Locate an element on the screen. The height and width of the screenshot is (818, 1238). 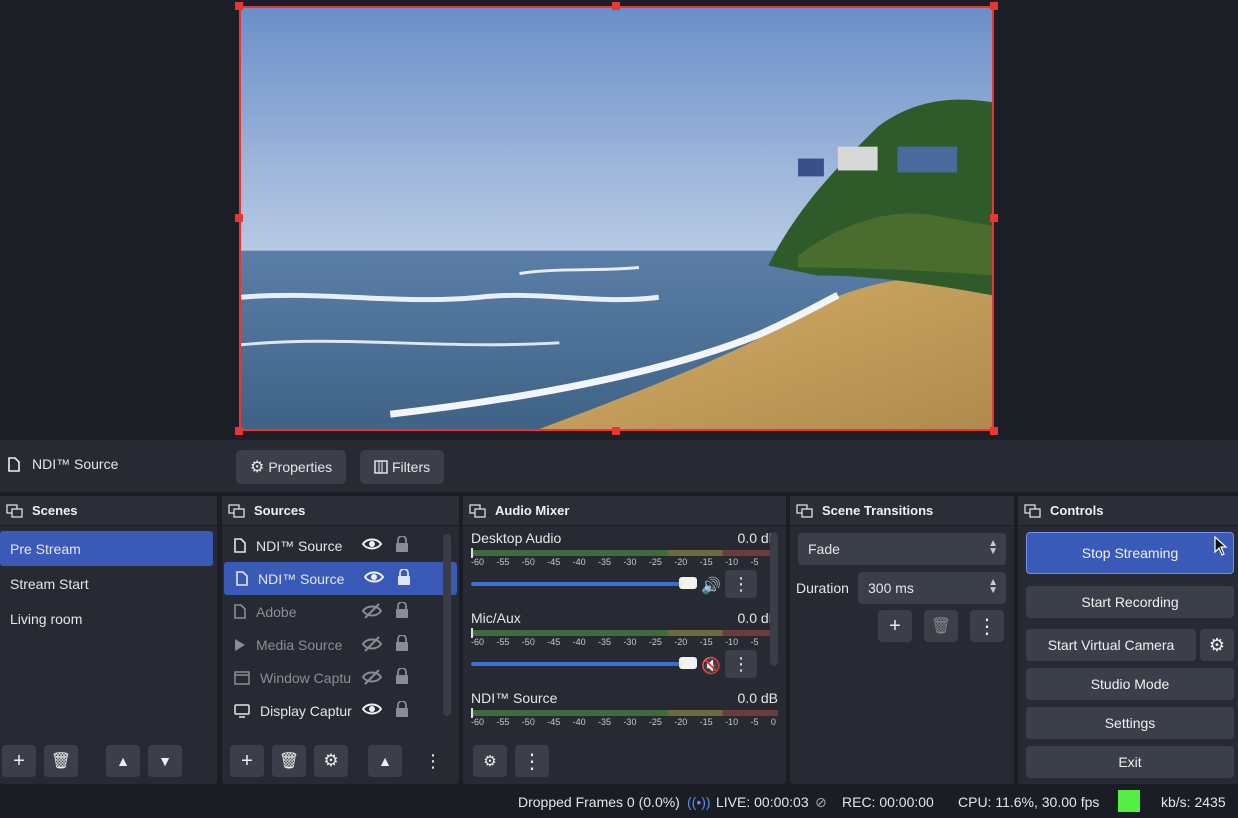
resize-handle-tm is located at coordinates (616, 6).